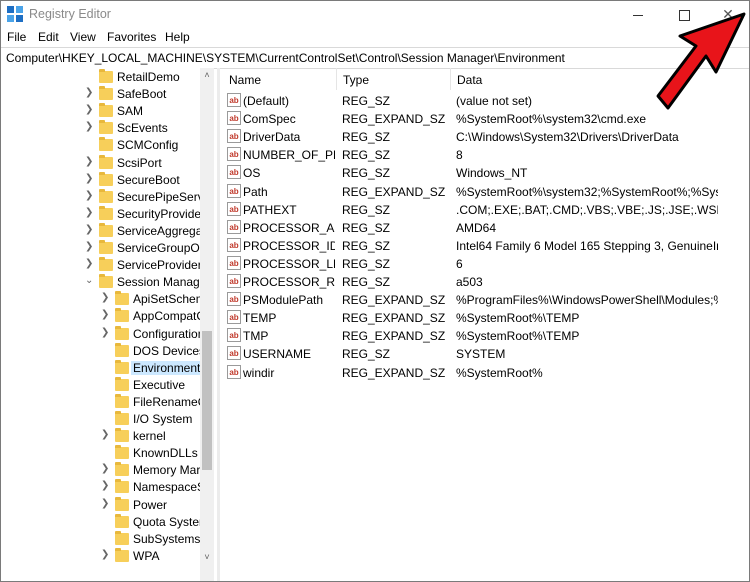 The image size is (750, 582). Describe the element at coordinates (159, 384) in the screenshot. I see `tree-item-label: Executive` at that location.